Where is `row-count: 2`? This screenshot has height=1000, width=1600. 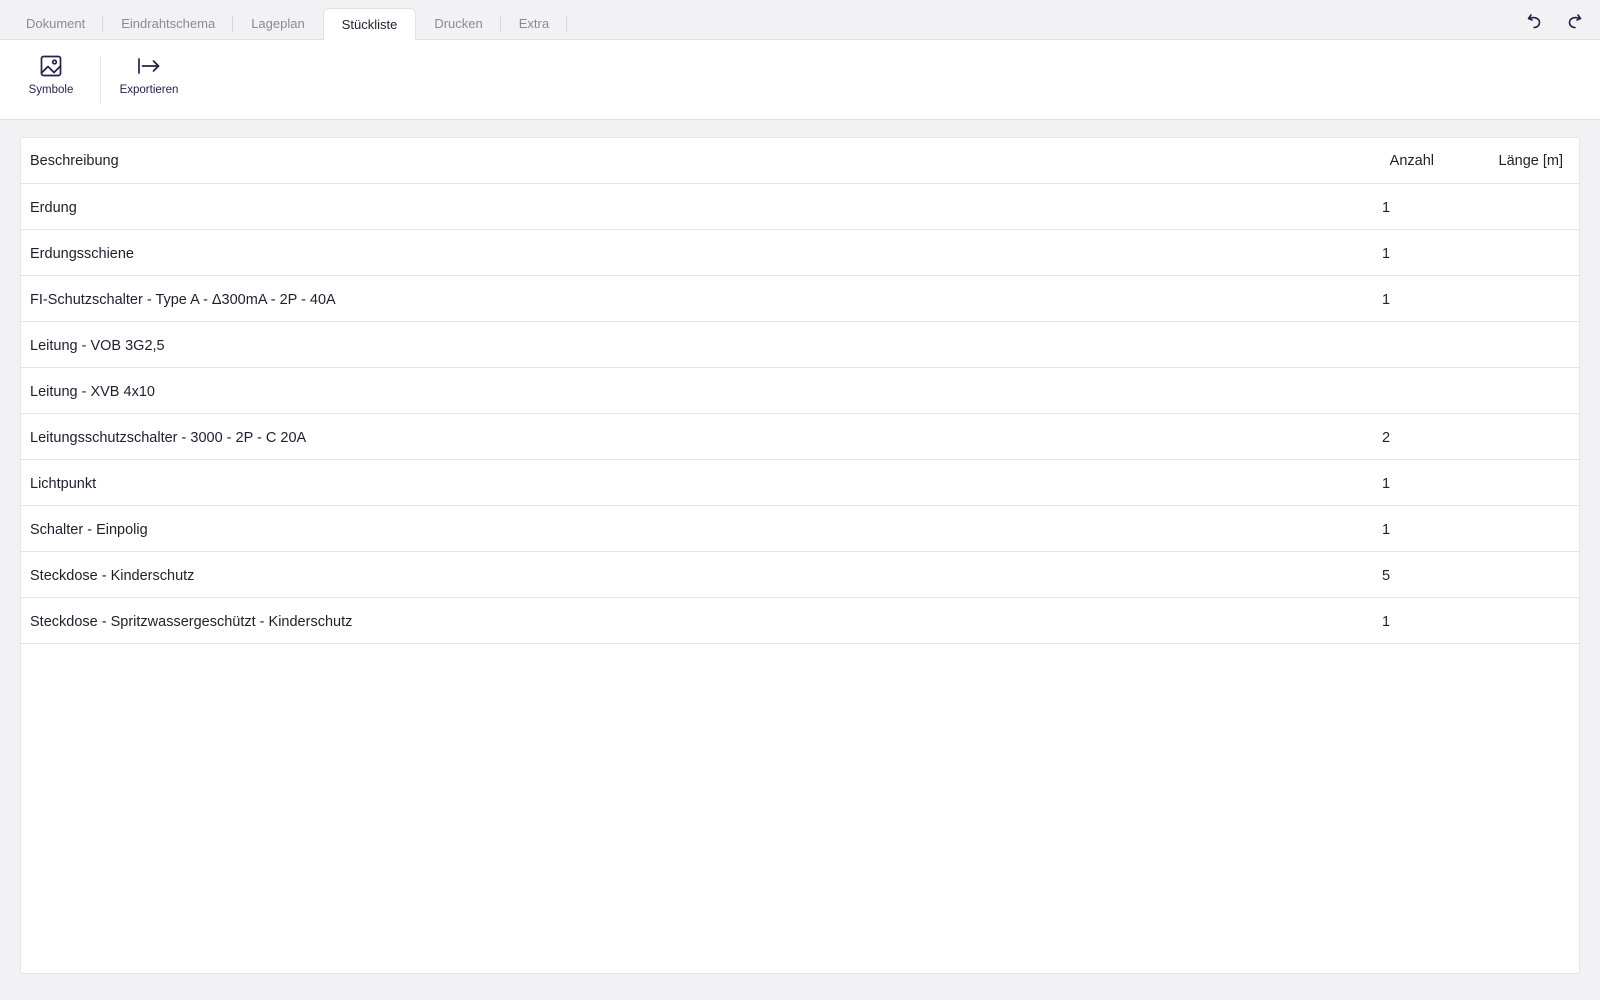
row-count: 2 is located at coordinates (1386, 438).